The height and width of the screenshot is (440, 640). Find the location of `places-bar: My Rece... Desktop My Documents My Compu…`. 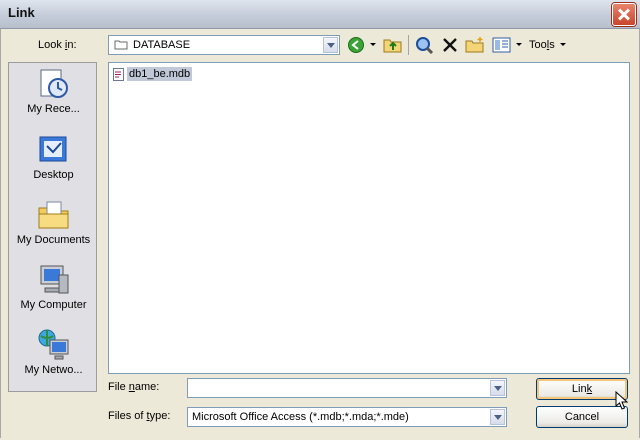

places-bar: My Rece... Desktop My Documents My Compu… is located at coordinates (52, 227).